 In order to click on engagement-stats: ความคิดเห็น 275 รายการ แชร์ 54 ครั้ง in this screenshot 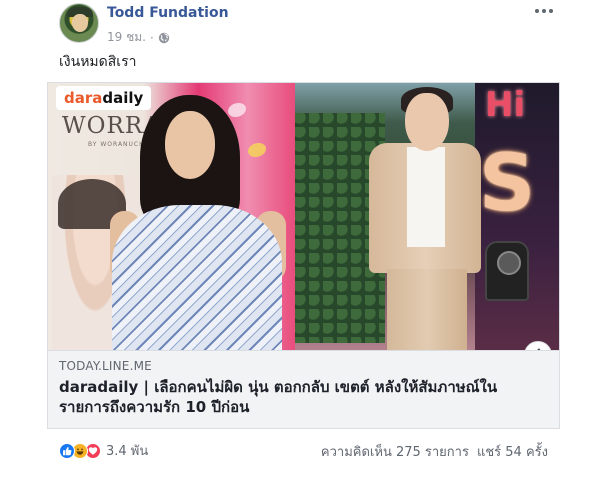, I will do `click(434, 451)`.